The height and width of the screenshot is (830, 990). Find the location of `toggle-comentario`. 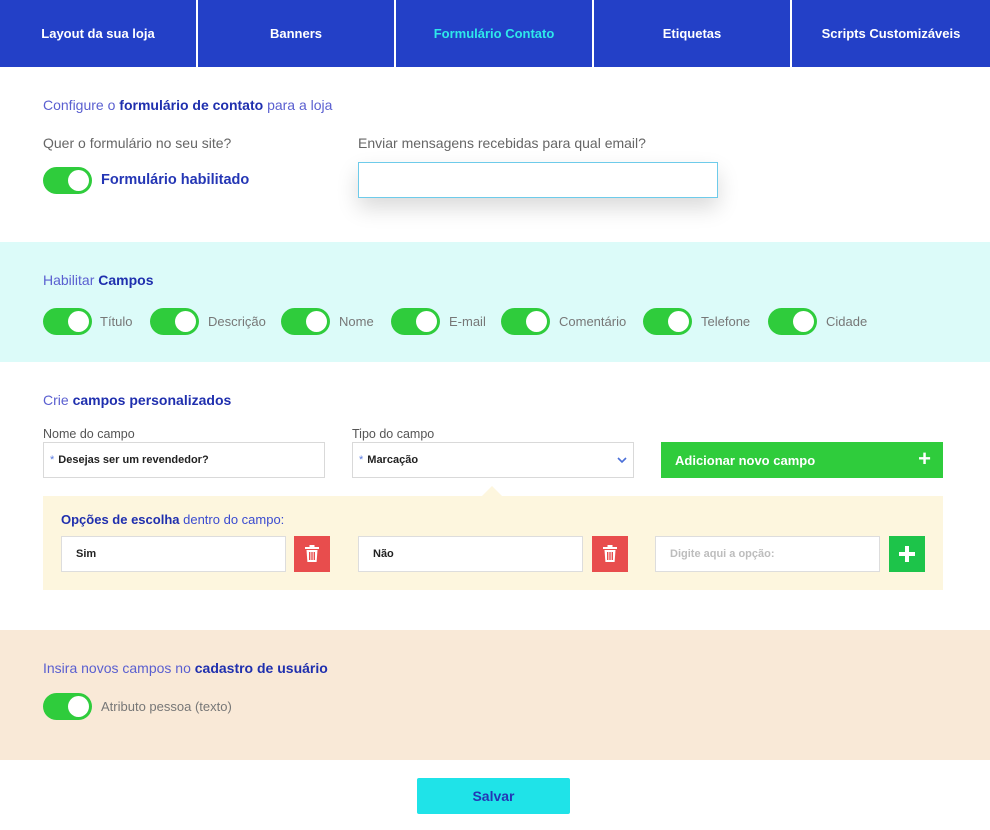

toggle-comentario is located at coordinates (525, 321).